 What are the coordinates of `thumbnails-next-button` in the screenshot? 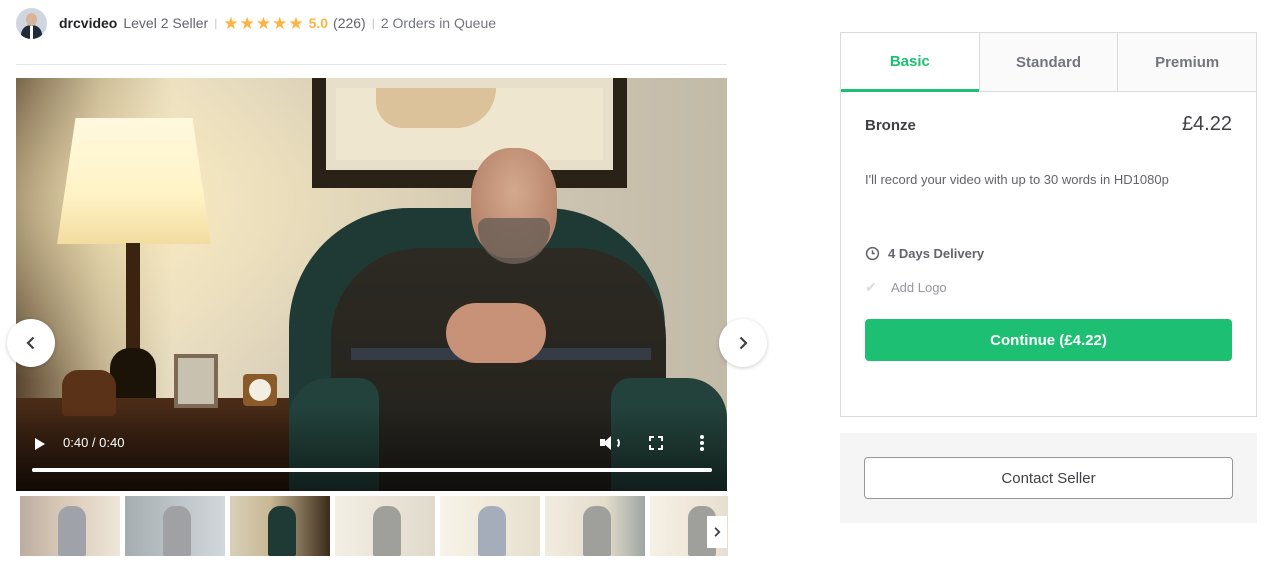 It's located at (717, 532).